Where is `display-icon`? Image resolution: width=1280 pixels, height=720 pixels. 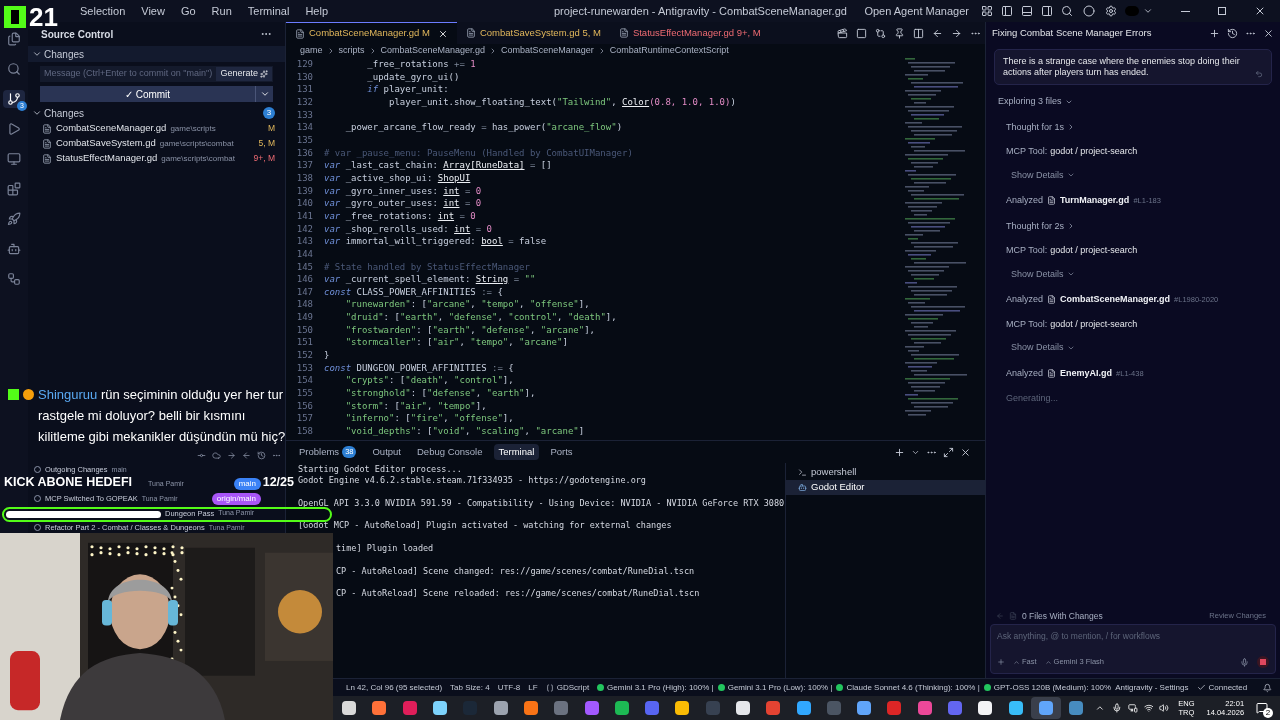 display-icon is located at coordinates (1132, 708).